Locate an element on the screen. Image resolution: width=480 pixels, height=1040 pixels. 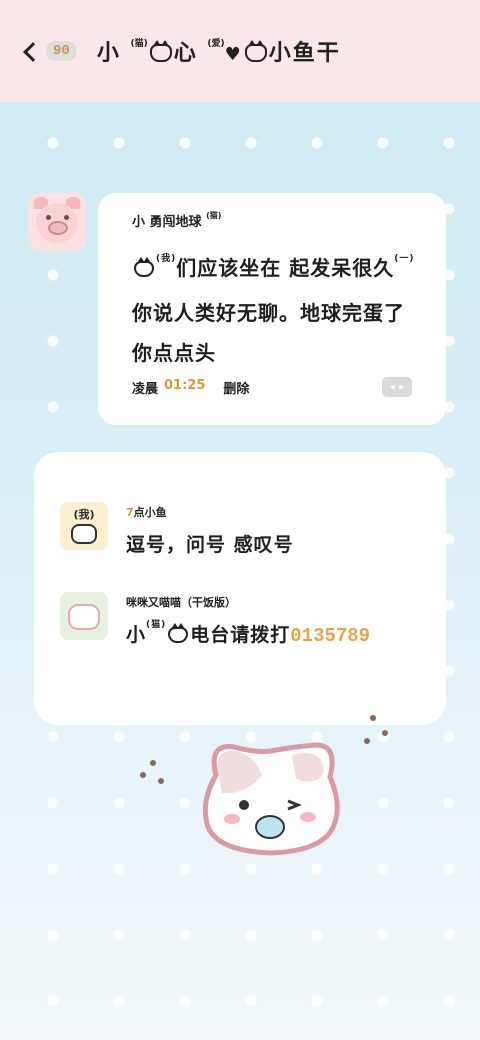
time-value: 01:25 is located at coordinates (185, 385).